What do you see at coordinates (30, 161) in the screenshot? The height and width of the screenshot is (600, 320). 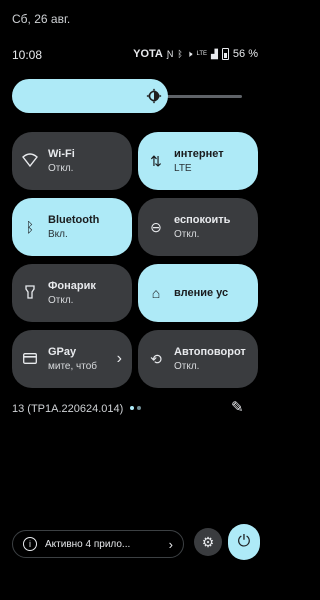 I see `wifi-icon` at bounding box center [30, 161].